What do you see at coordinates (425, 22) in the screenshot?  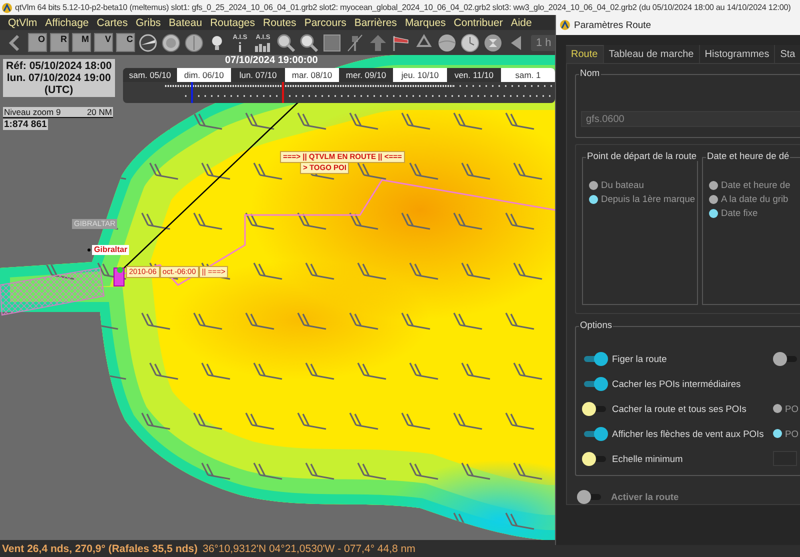 I see `menu-item: Marques` at bounding box center [425, 22].